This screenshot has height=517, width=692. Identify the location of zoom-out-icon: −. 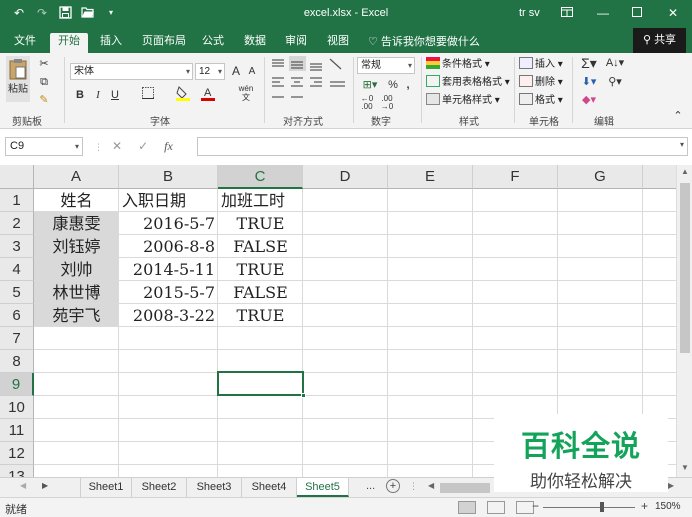
(535, 506).